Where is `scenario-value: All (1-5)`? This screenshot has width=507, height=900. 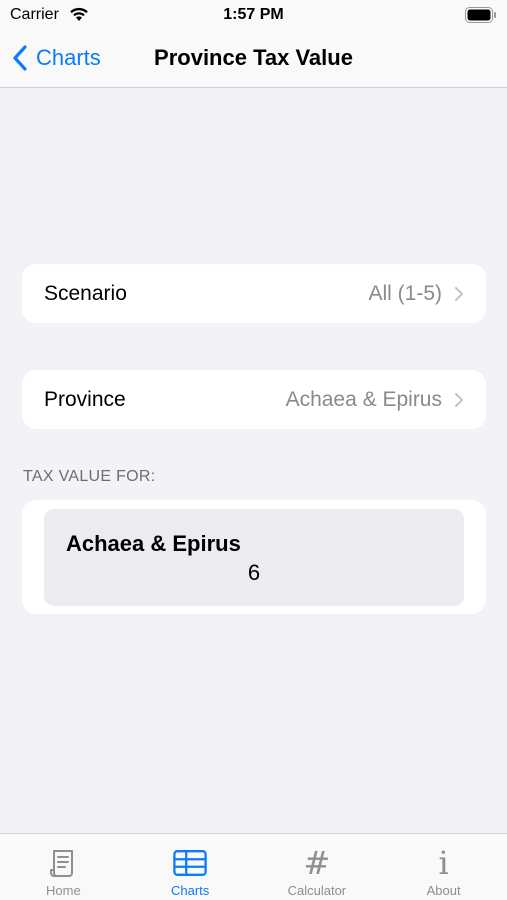
scenario-value: All (1-5) is located at coordinates (405, 293).